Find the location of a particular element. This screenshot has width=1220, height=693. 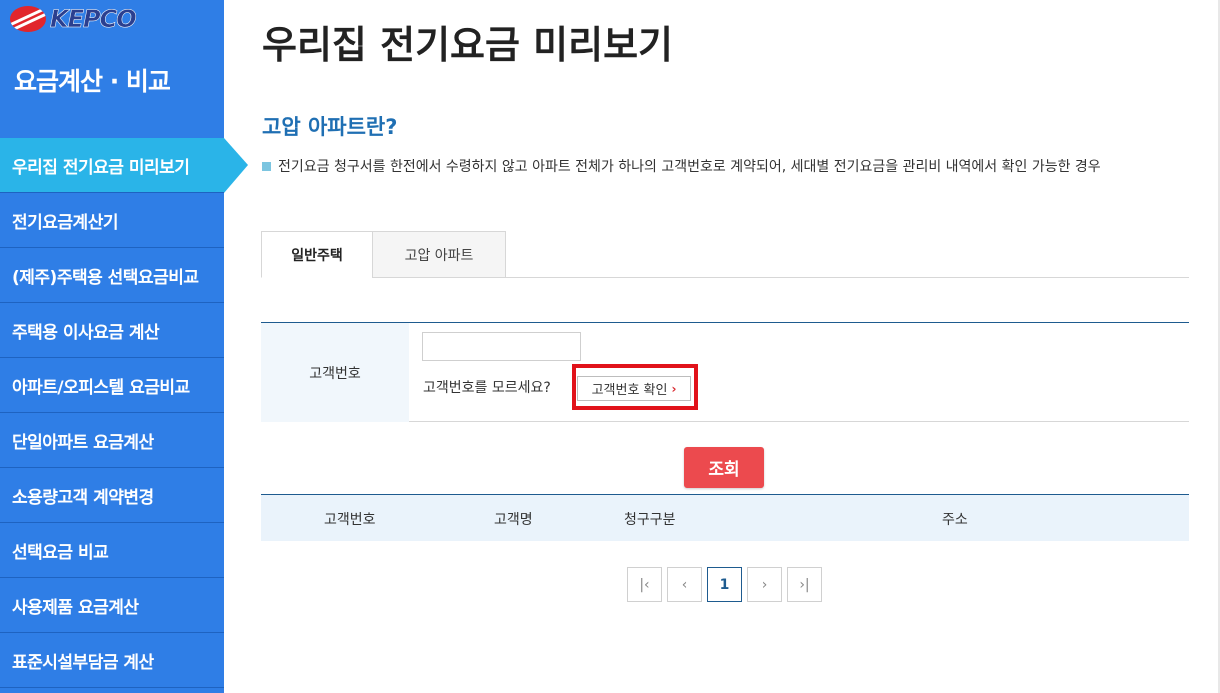

sidebar-item-calculator: 전기요금계산기 is located at coordinates (112, 220).